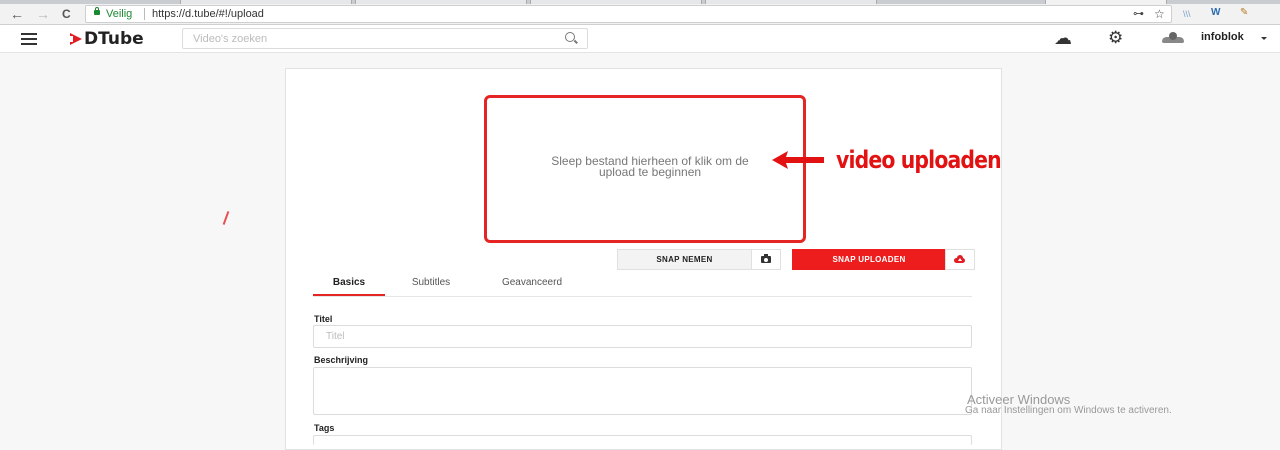 The image size is (1280, 450). I want to click on hamburger-menu-icon, so click(29, 39).